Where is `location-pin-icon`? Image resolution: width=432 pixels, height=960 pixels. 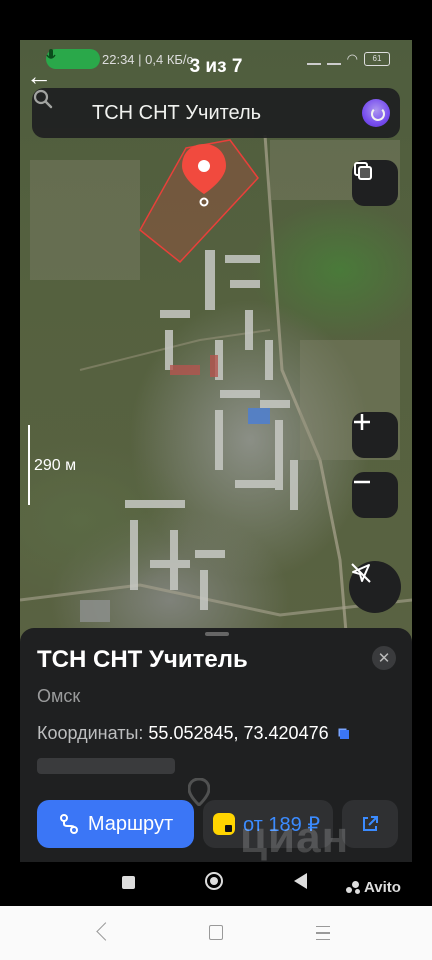
location-pin-icon is located at coordinates (204, 175).